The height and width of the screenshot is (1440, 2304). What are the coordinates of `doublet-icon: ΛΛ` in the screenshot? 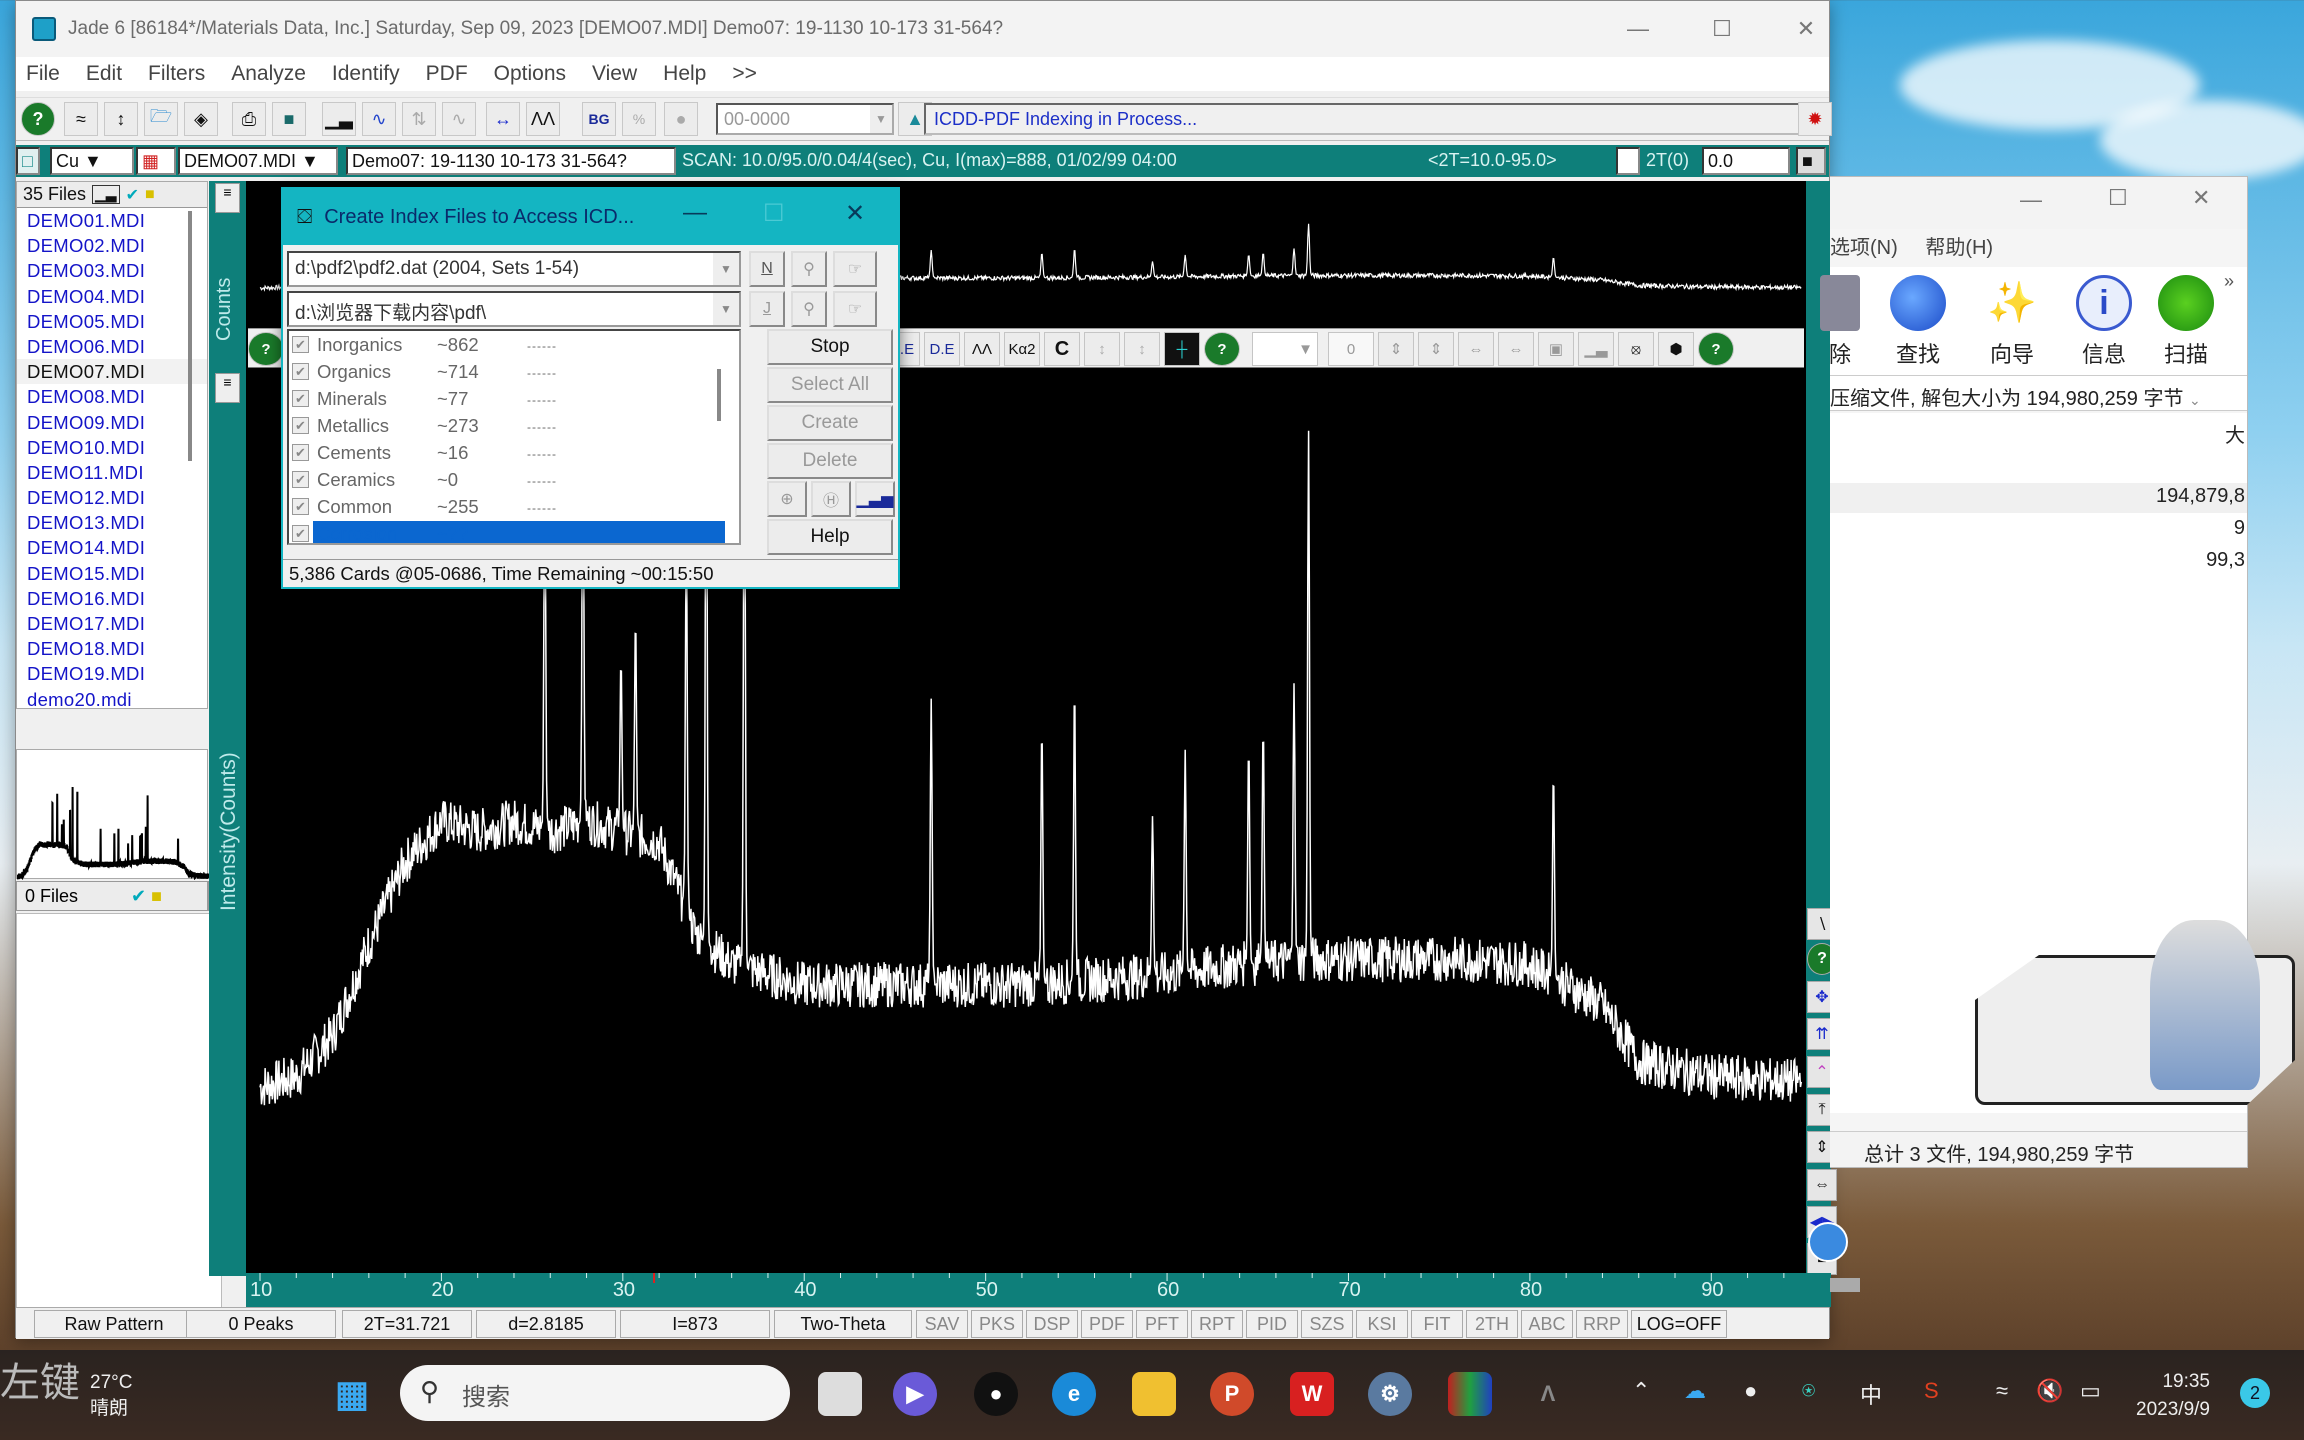 It's located at (982, 349).